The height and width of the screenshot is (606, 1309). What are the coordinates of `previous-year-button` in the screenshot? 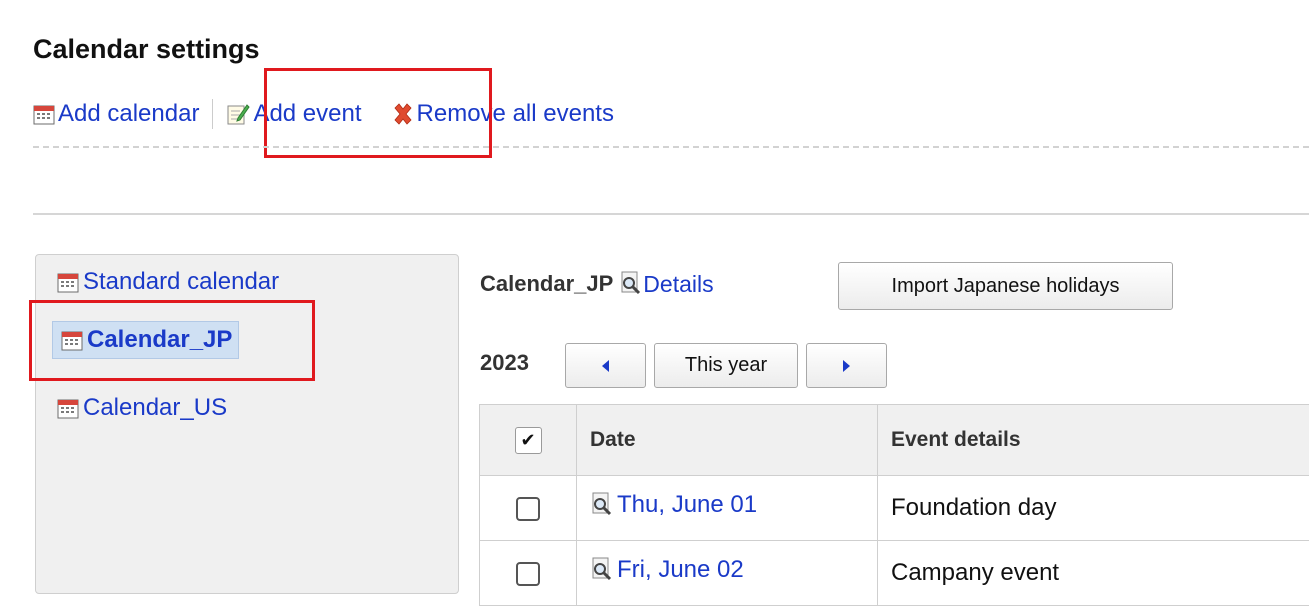 It's located at (605, 365).